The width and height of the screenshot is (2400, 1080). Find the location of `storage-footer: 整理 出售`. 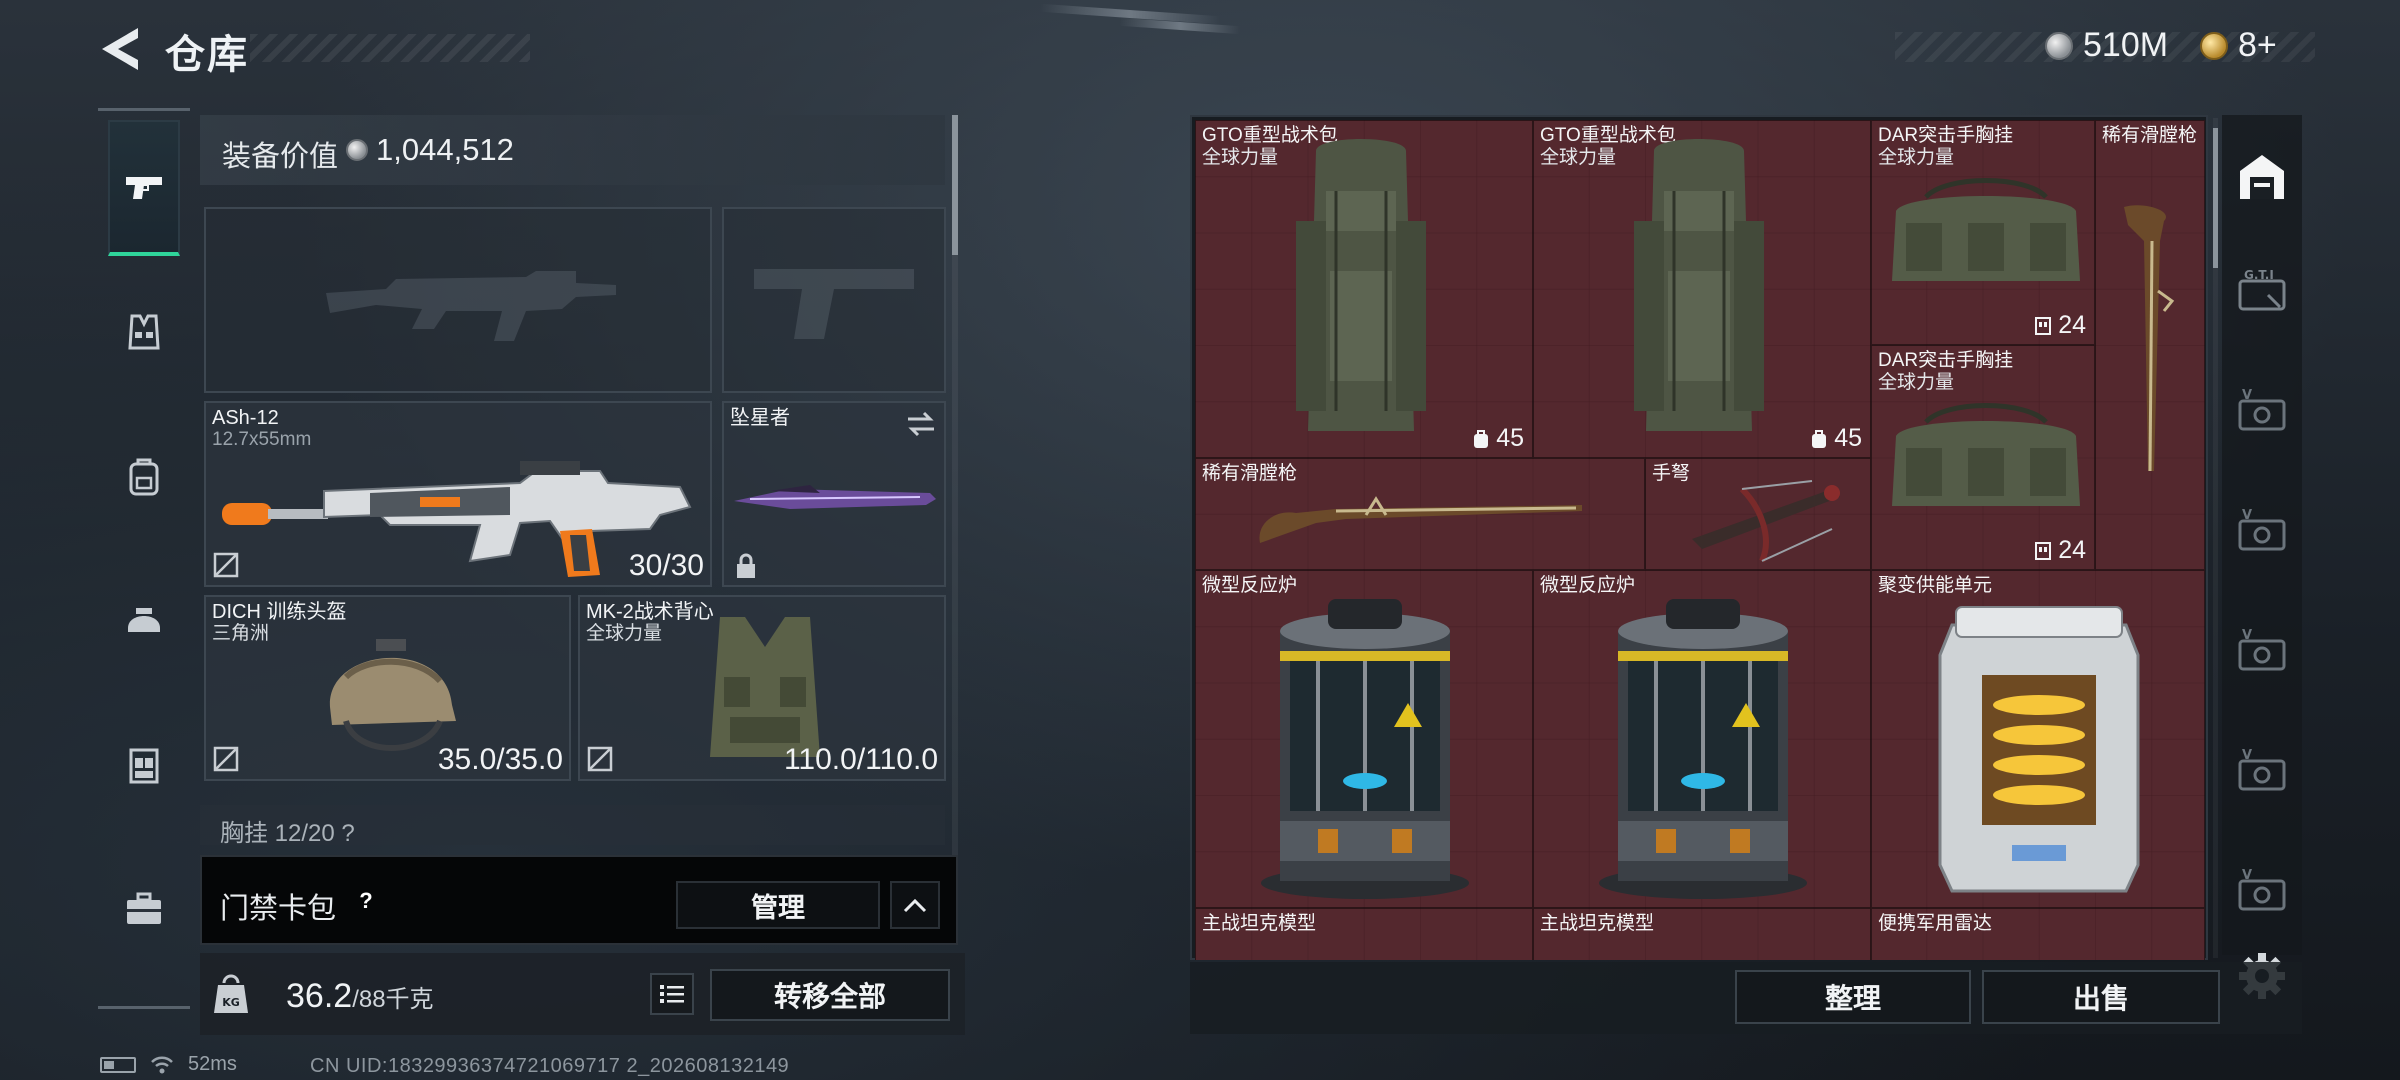

storage-footer: 整理 出售 is located at coordinates (1746, 998).